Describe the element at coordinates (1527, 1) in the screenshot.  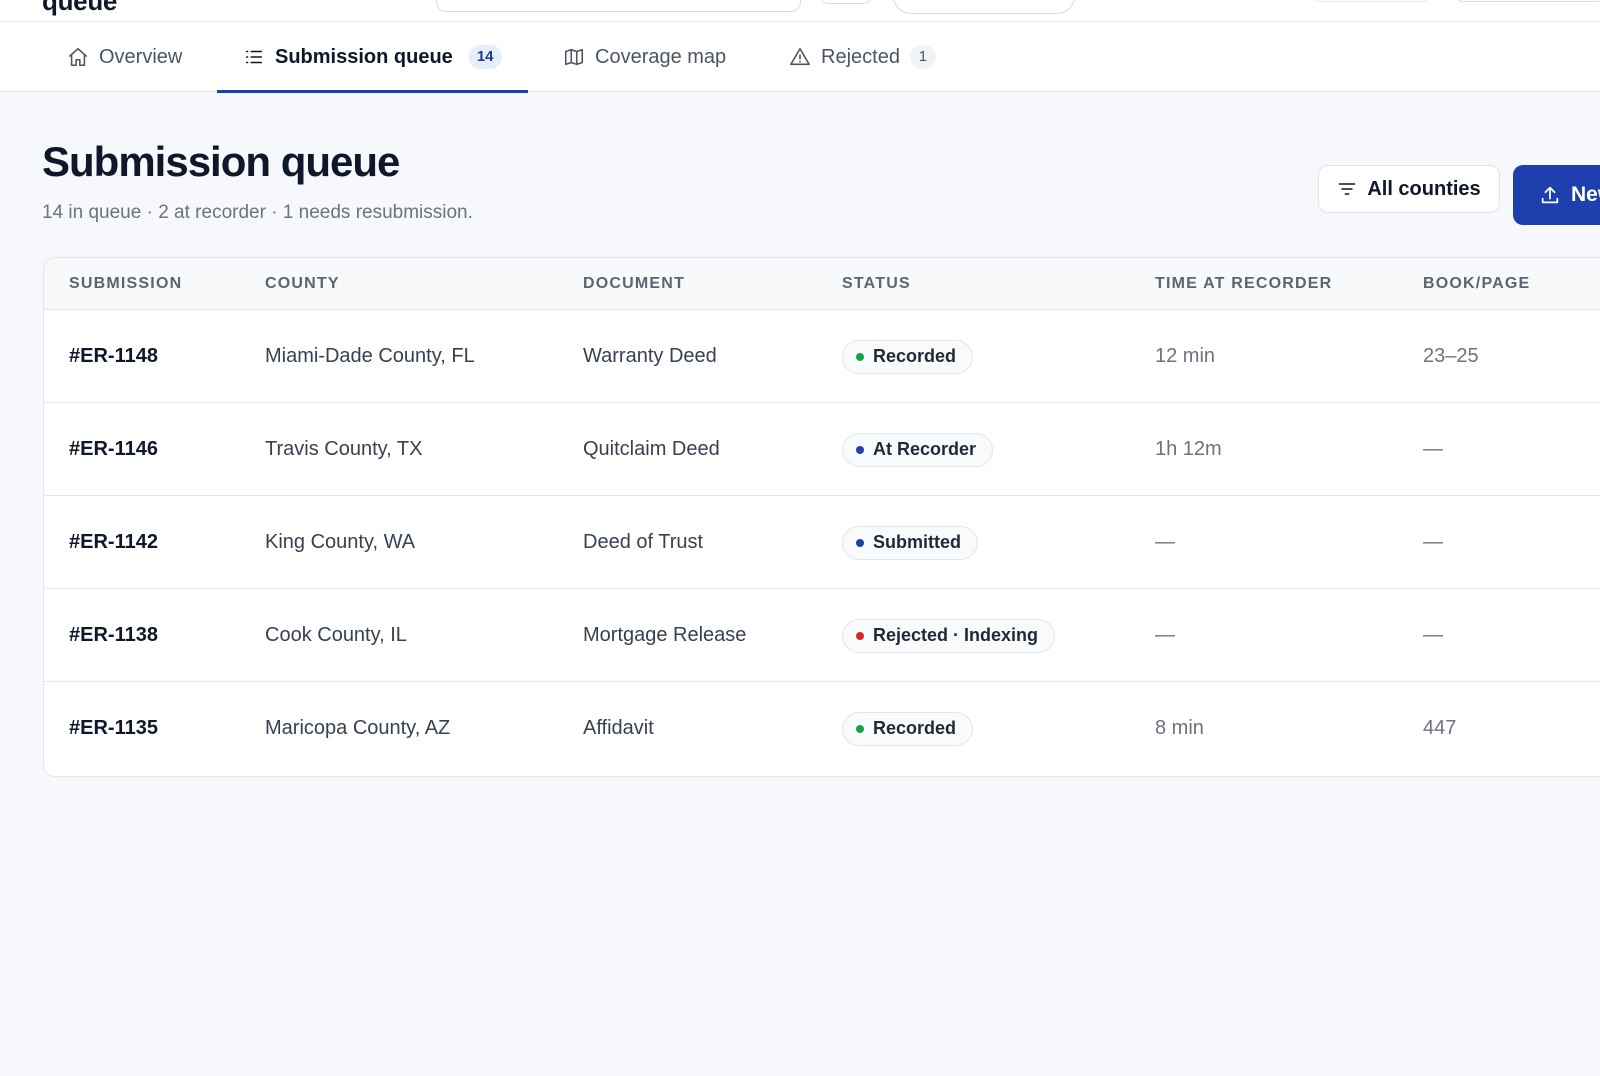
I see `header-control-secondary` at that location.